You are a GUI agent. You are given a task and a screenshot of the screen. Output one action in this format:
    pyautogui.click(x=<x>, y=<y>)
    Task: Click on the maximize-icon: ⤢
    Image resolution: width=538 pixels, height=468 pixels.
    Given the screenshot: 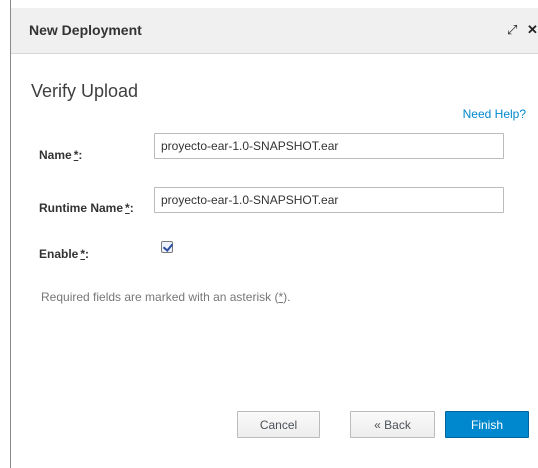 What is the action you would take?
    pyautogui.click(x=512, y=30)
    